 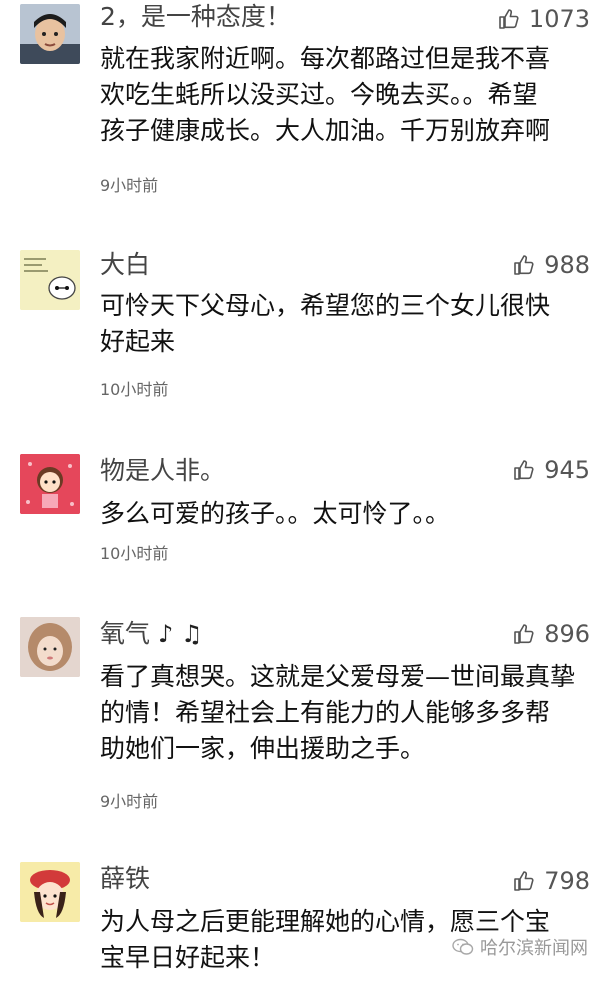 I want to click on comment-username: 物是人非。, so click(x=162, y=471).